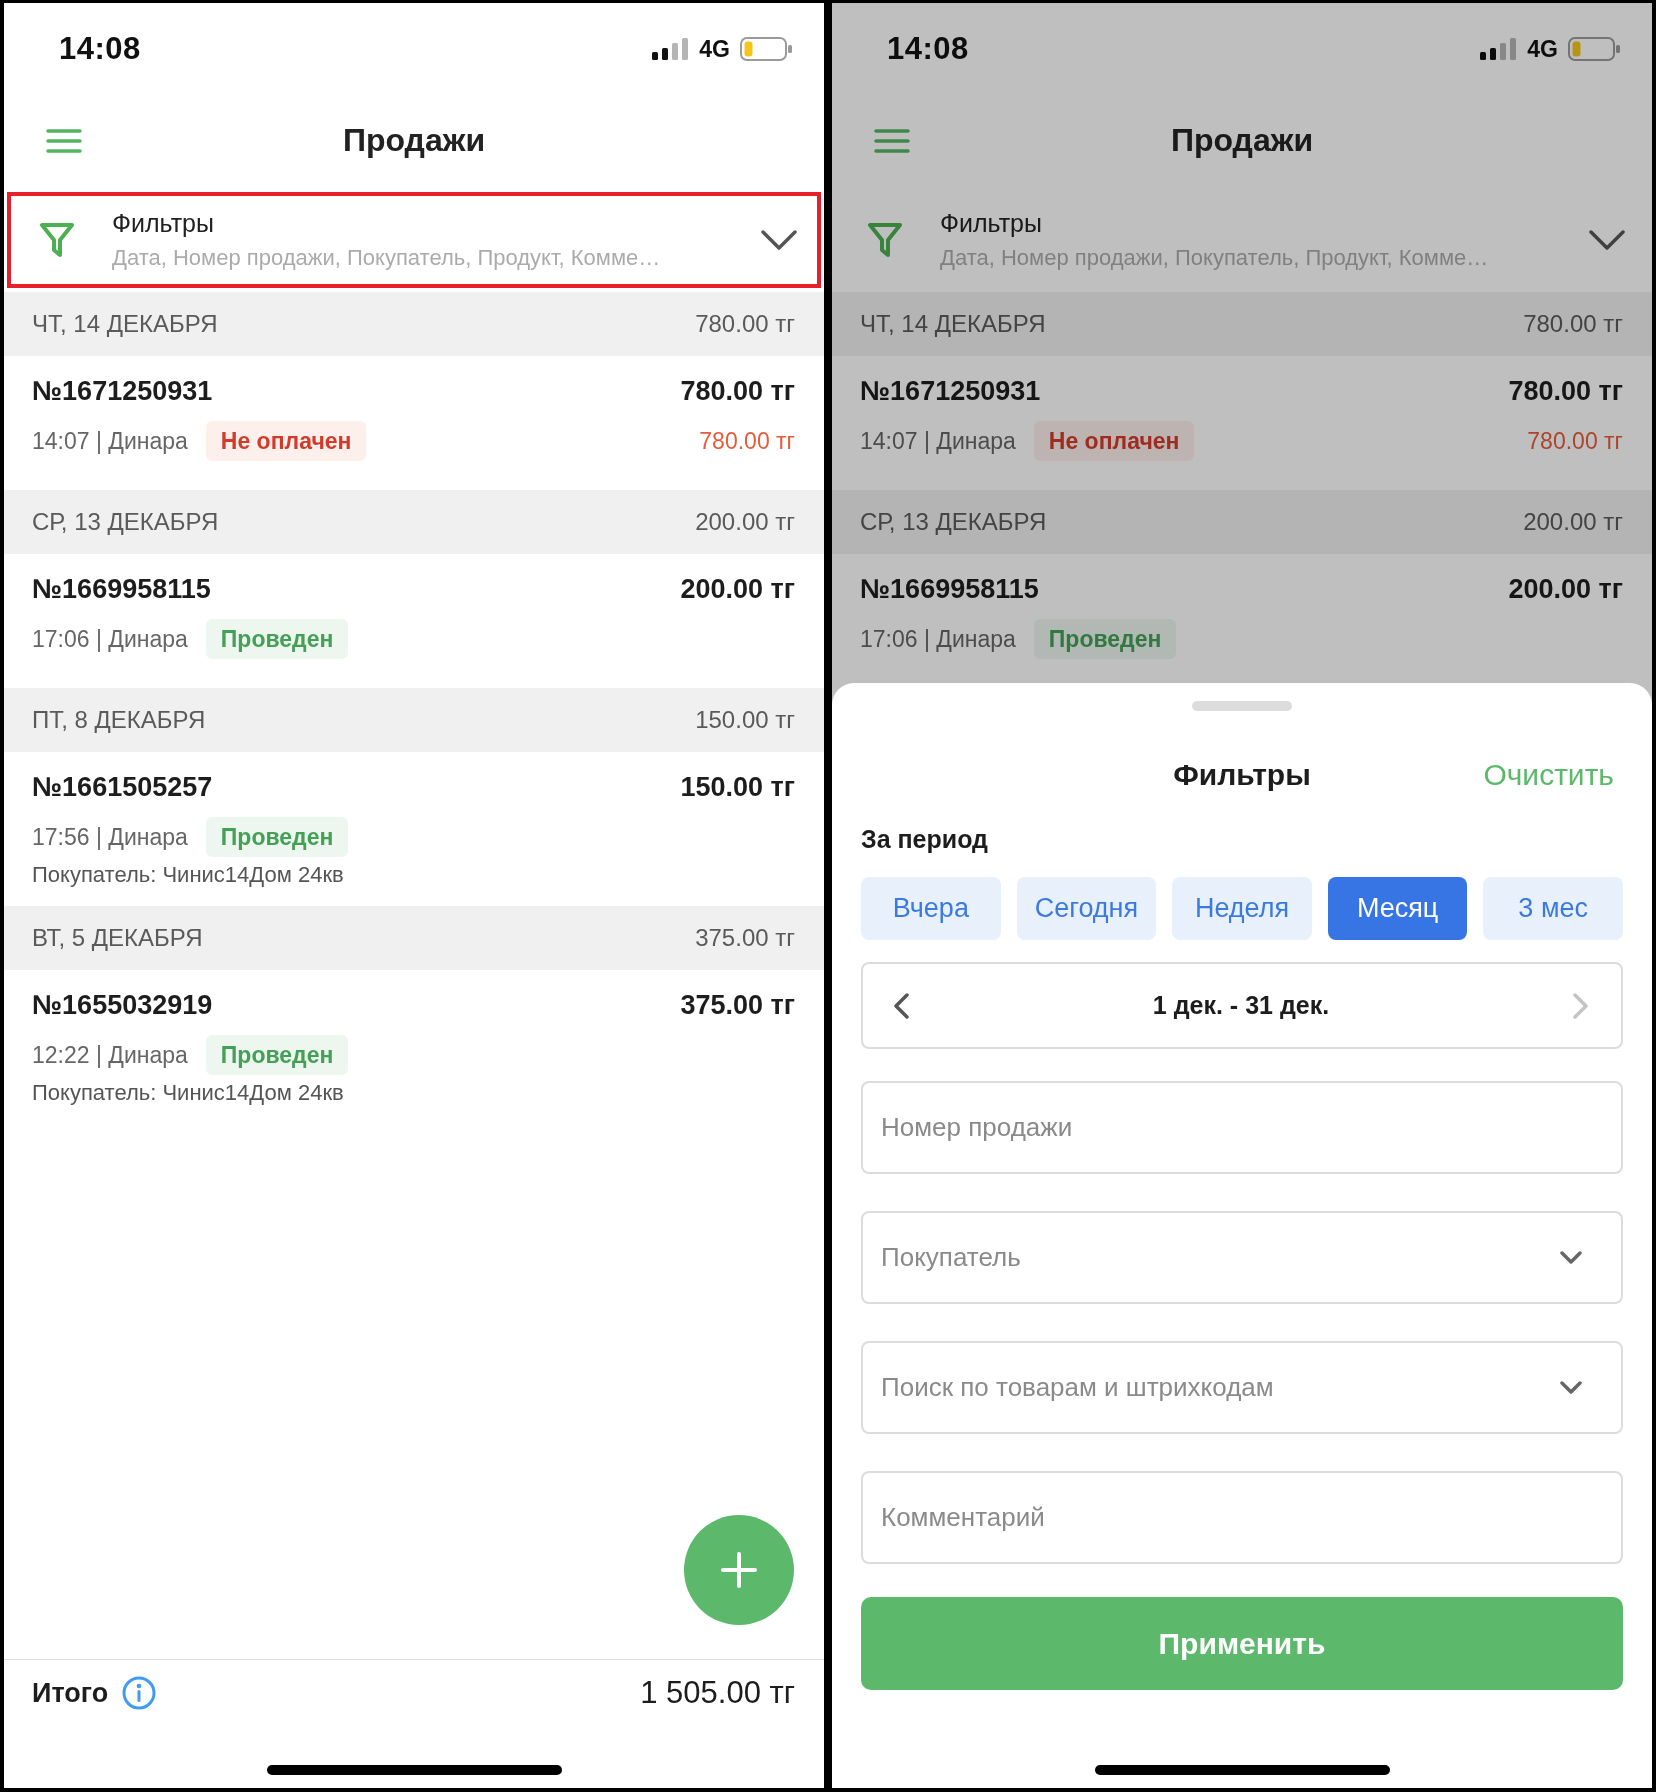 This screenshot has width=1656, height=1792. Describe the element at coordinates (1553, 775) in the screenshot. I see `clear-button: Очистить` at that location.